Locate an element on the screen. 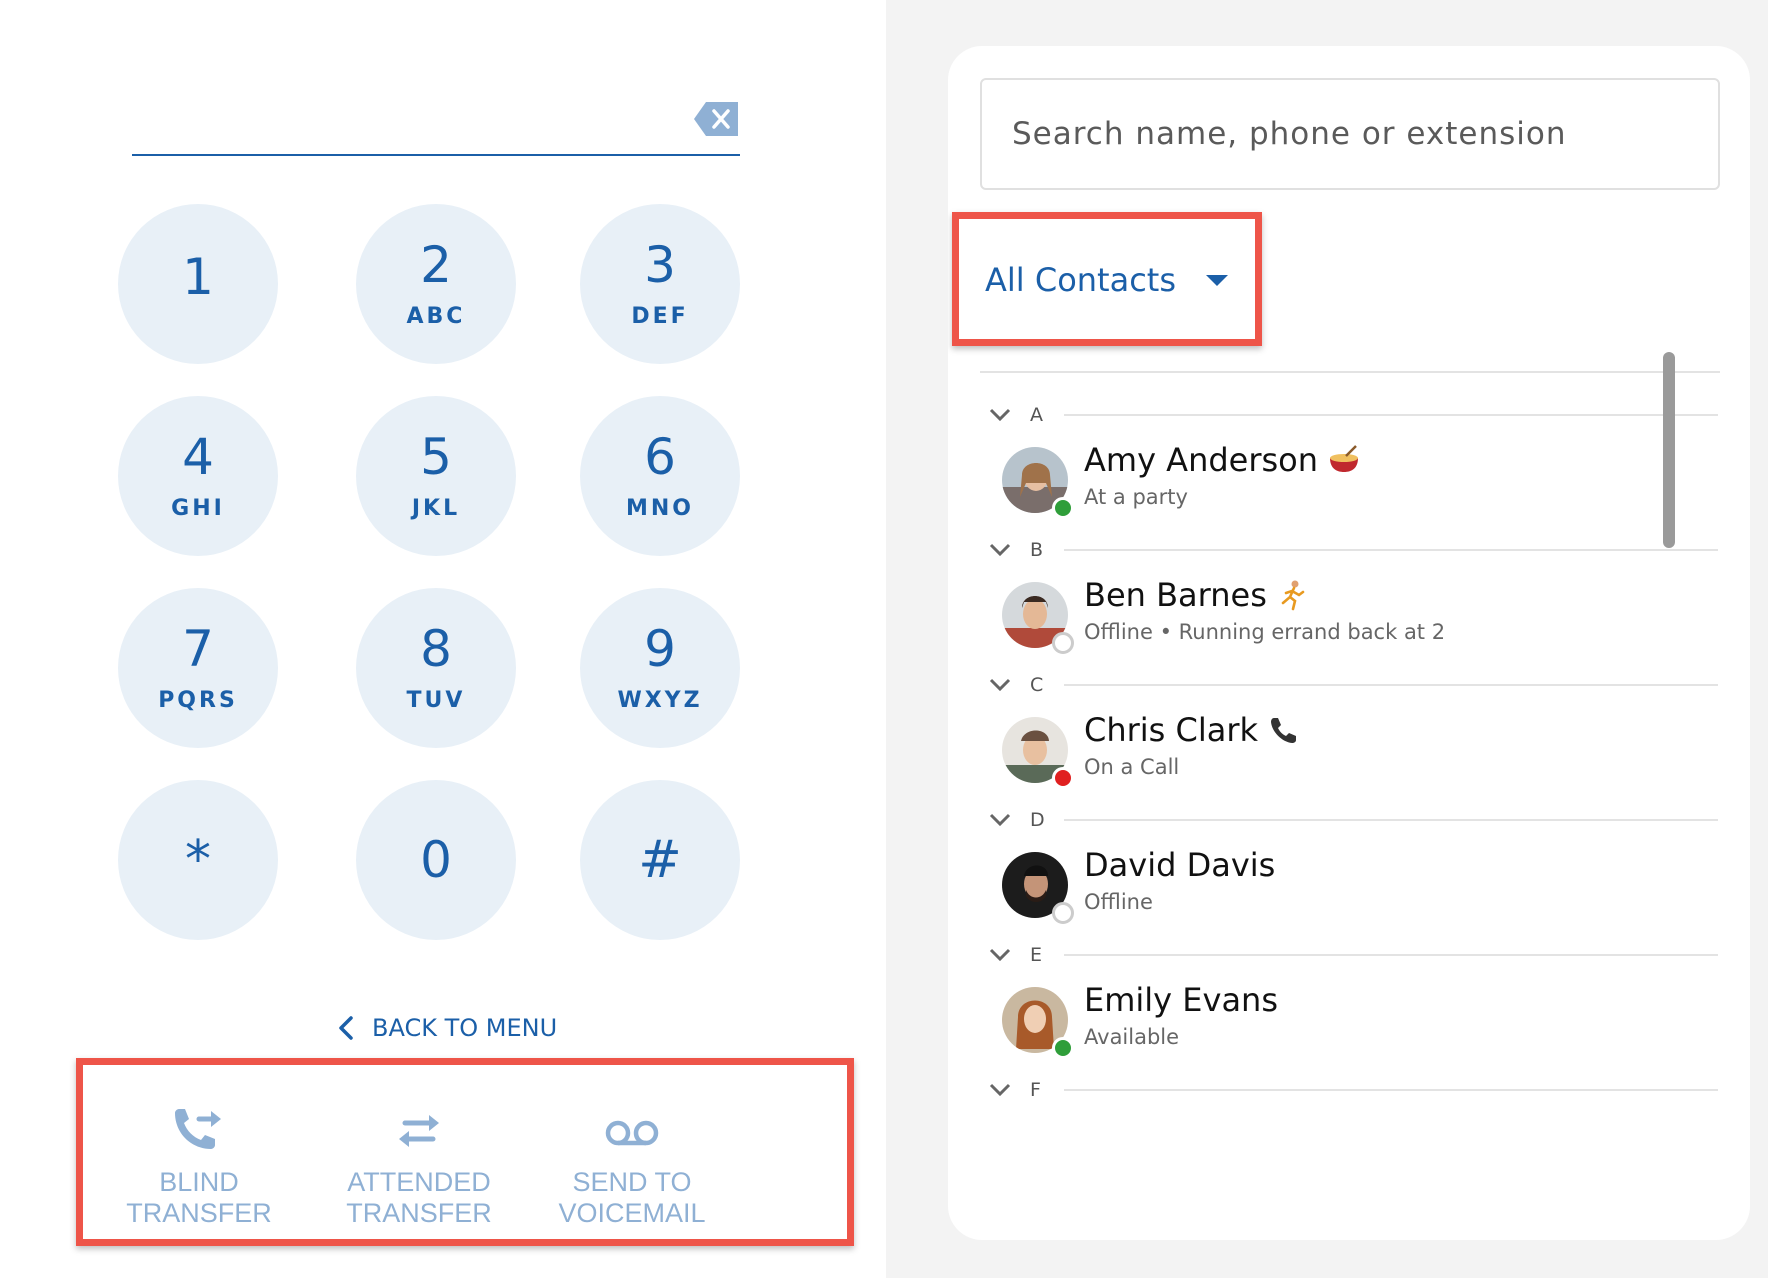  key-letters: MNO is located at coordinates (659, 508).